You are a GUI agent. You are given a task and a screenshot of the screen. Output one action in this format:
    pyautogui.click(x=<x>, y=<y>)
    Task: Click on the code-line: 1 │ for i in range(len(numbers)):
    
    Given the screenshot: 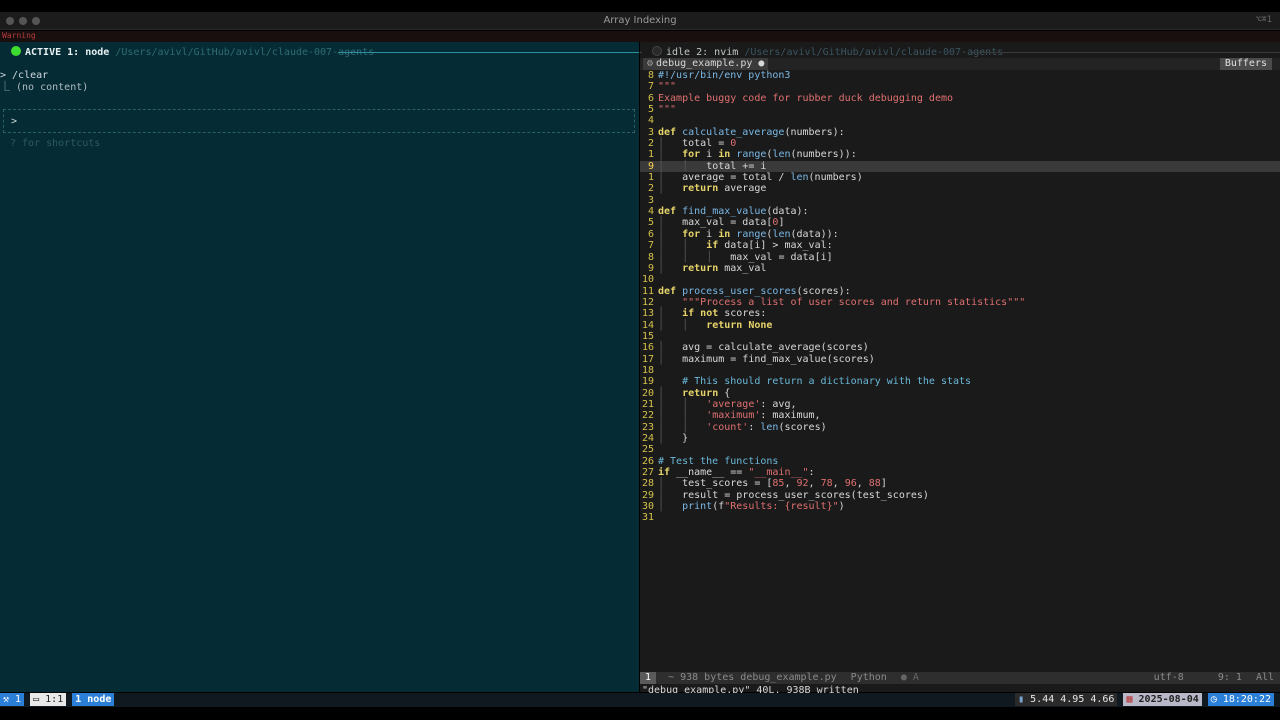 What is the action you would take?
    pyautogui.click(x=960, y=154)
    